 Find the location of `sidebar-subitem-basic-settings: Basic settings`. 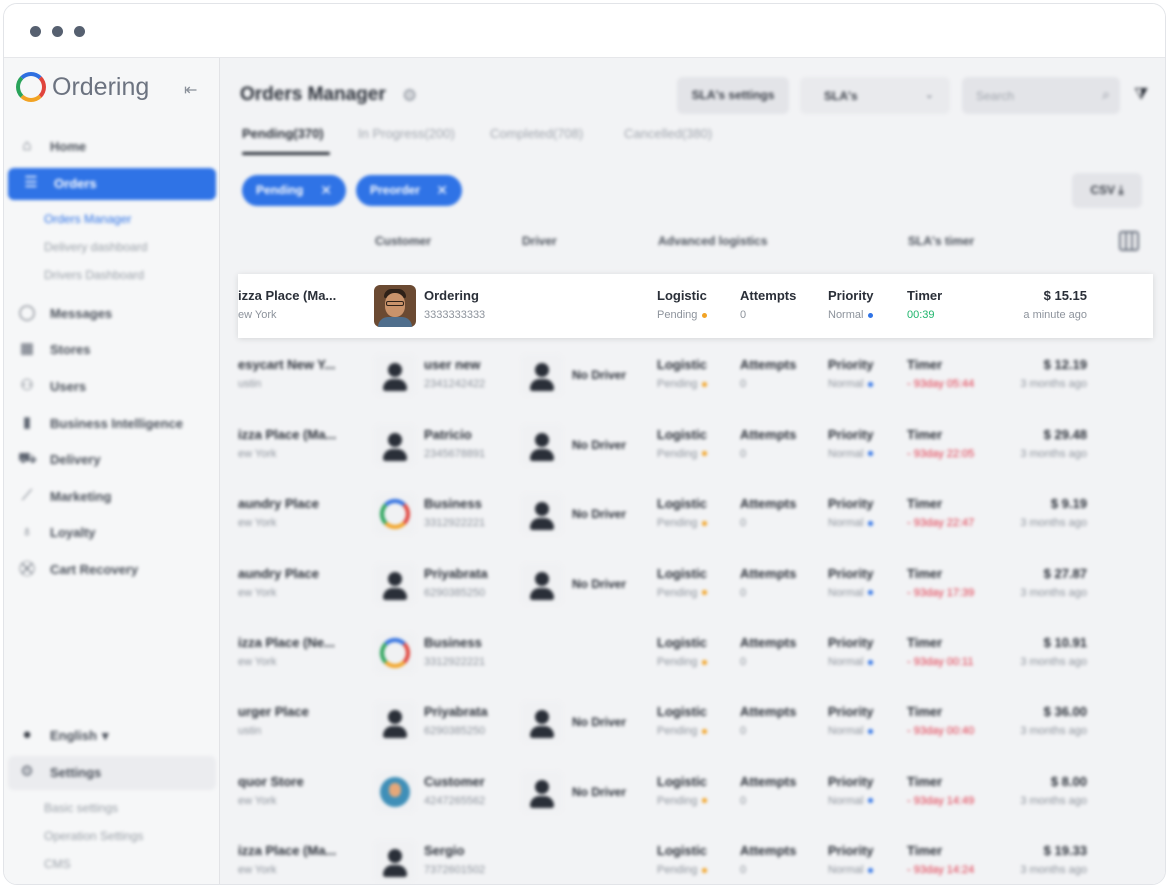

sidebar-subitem-basic-settings: Basic settings is located at coordinates (81, 808).